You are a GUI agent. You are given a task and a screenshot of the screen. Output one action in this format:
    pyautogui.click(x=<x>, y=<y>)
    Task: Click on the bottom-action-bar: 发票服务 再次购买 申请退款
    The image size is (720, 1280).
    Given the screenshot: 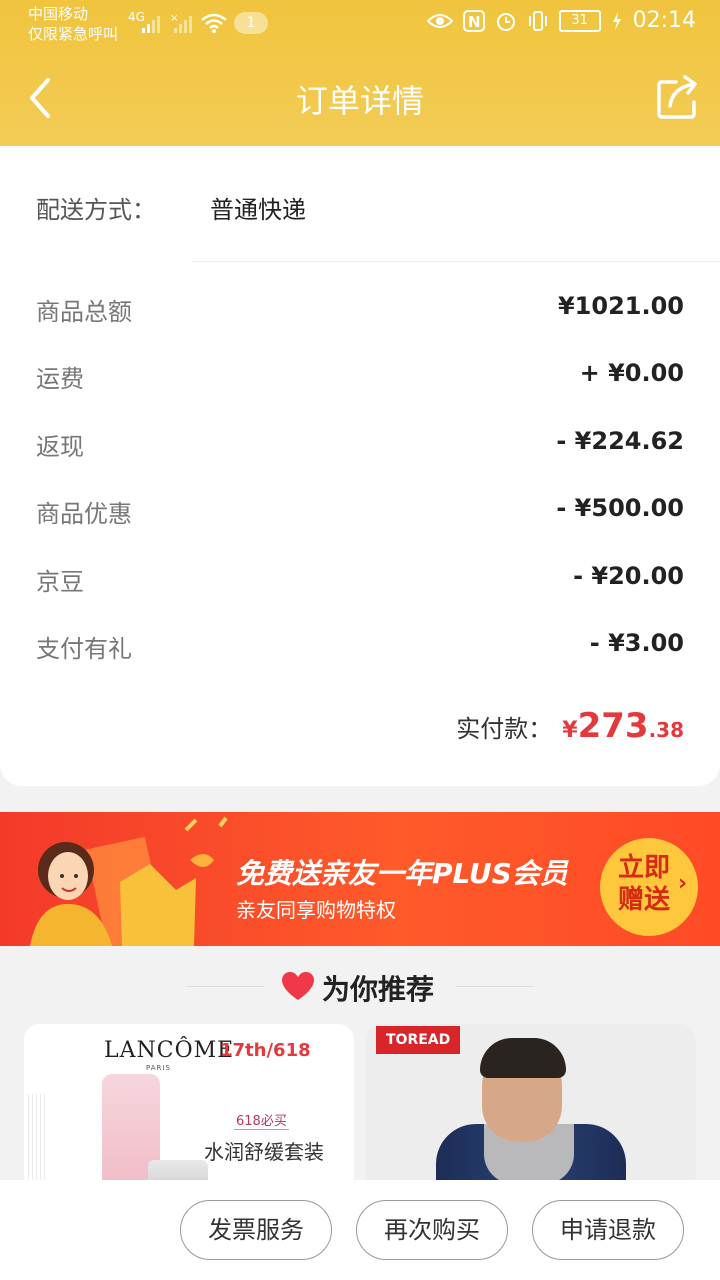 What is the action you would take?
    pyautogui.click(x=360, y=1230)
    